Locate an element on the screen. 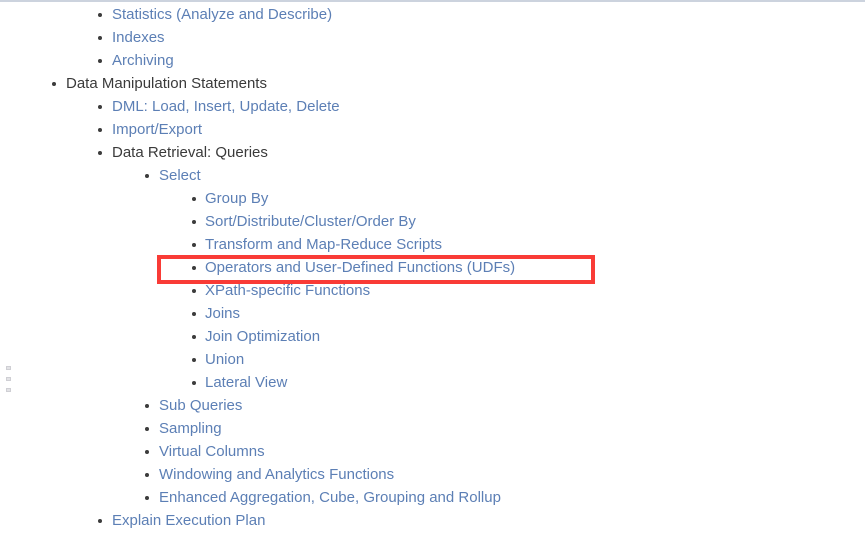  outline-item-link: Windowing and Analytics Functions is located at coordinates (276, 474).